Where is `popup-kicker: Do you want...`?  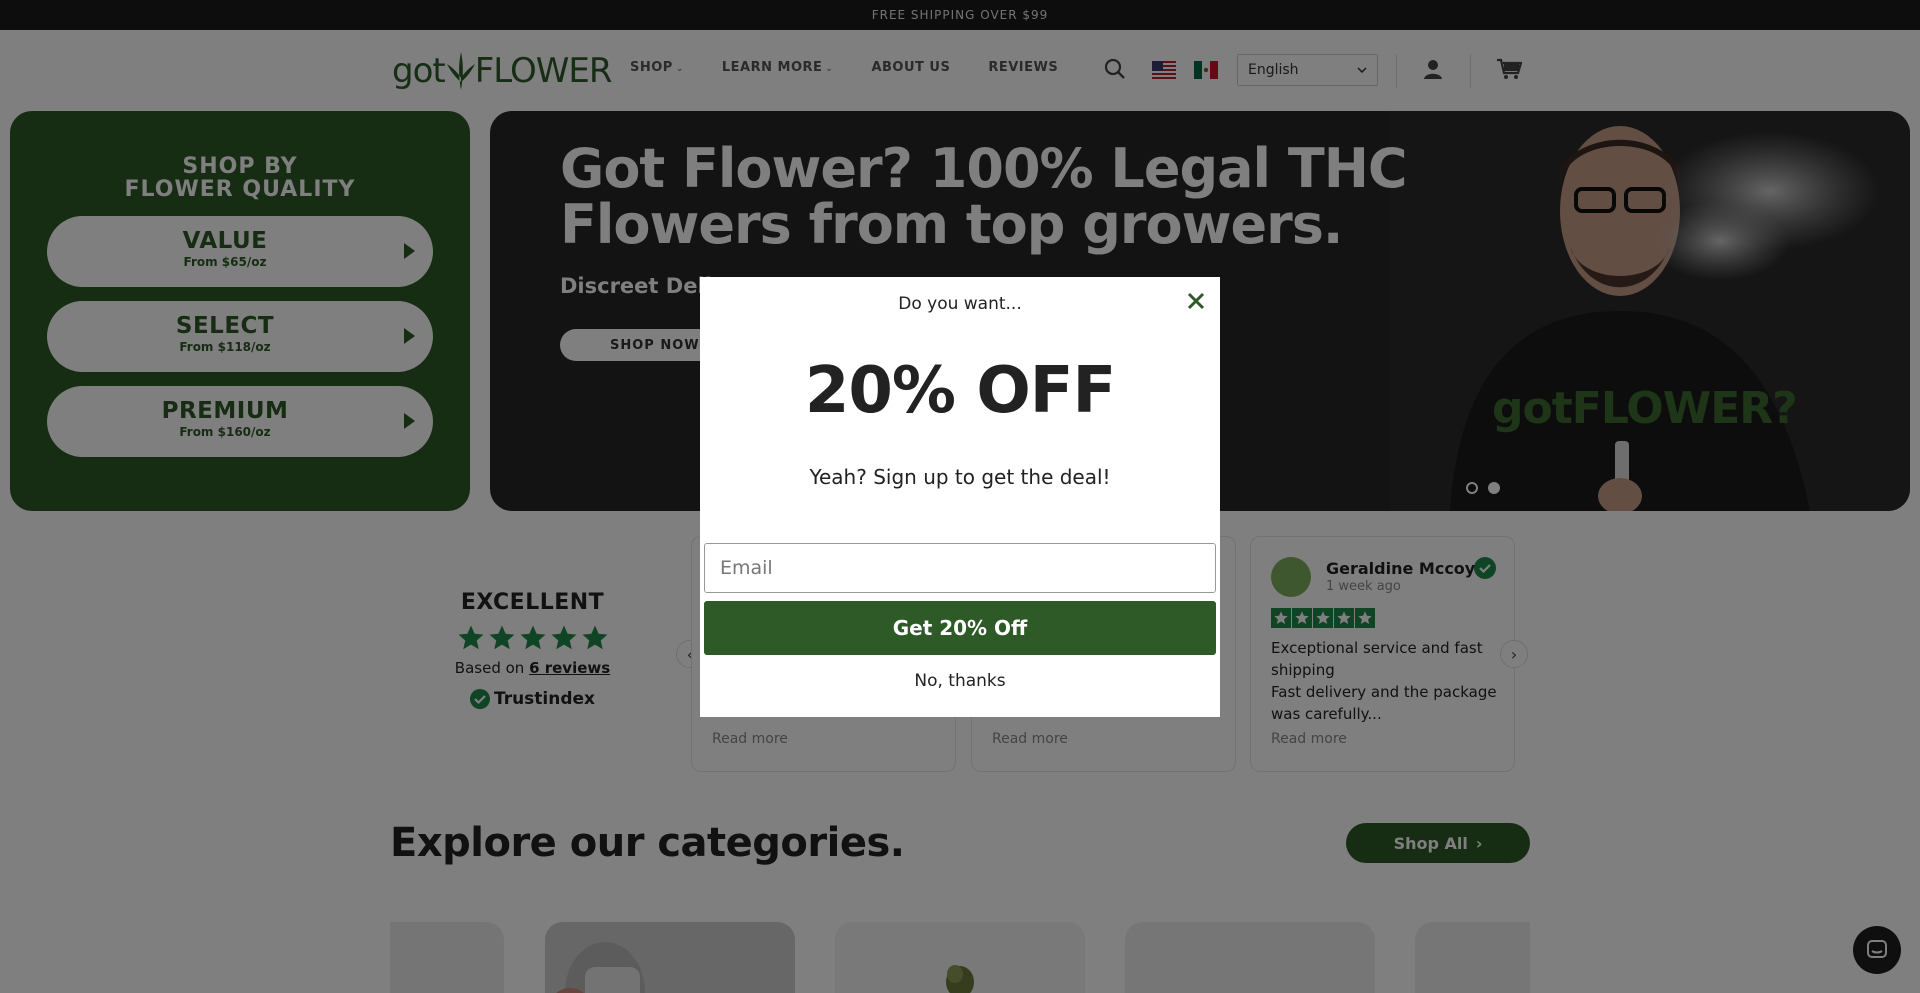
popup-kicker: Do you want... is located at coordinates (960, 304).